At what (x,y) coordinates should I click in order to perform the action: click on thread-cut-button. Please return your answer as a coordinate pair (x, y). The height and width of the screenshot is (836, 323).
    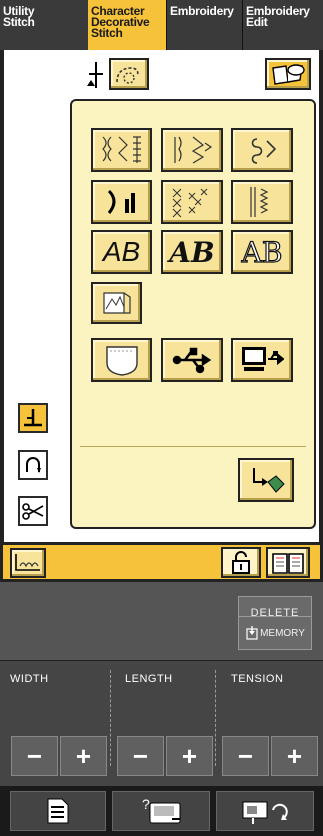
    Looking at the image, I should click on (33, 511).